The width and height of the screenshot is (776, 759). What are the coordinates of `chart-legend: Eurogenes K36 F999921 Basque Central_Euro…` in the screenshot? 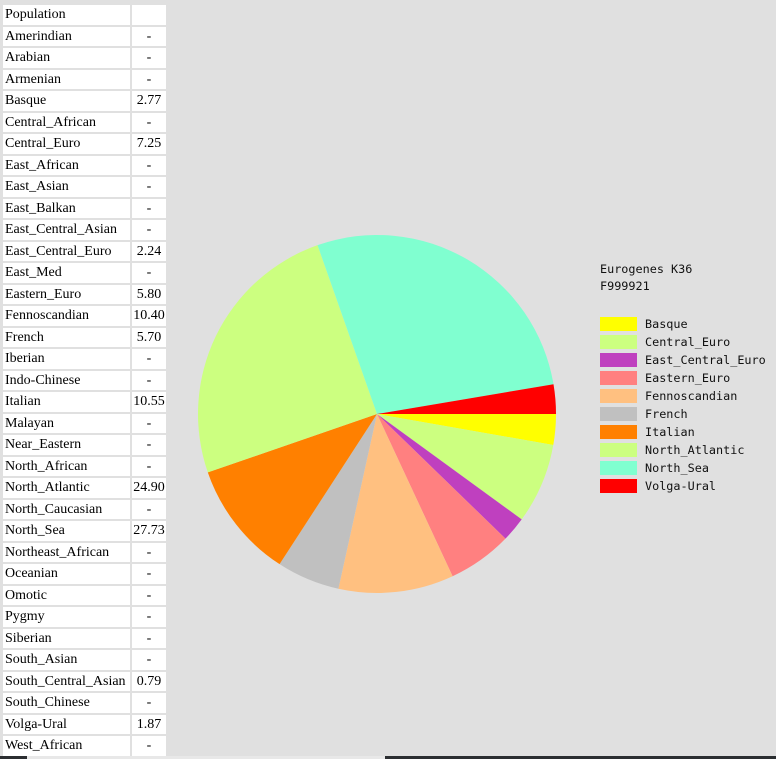 It's located at (683, 378).